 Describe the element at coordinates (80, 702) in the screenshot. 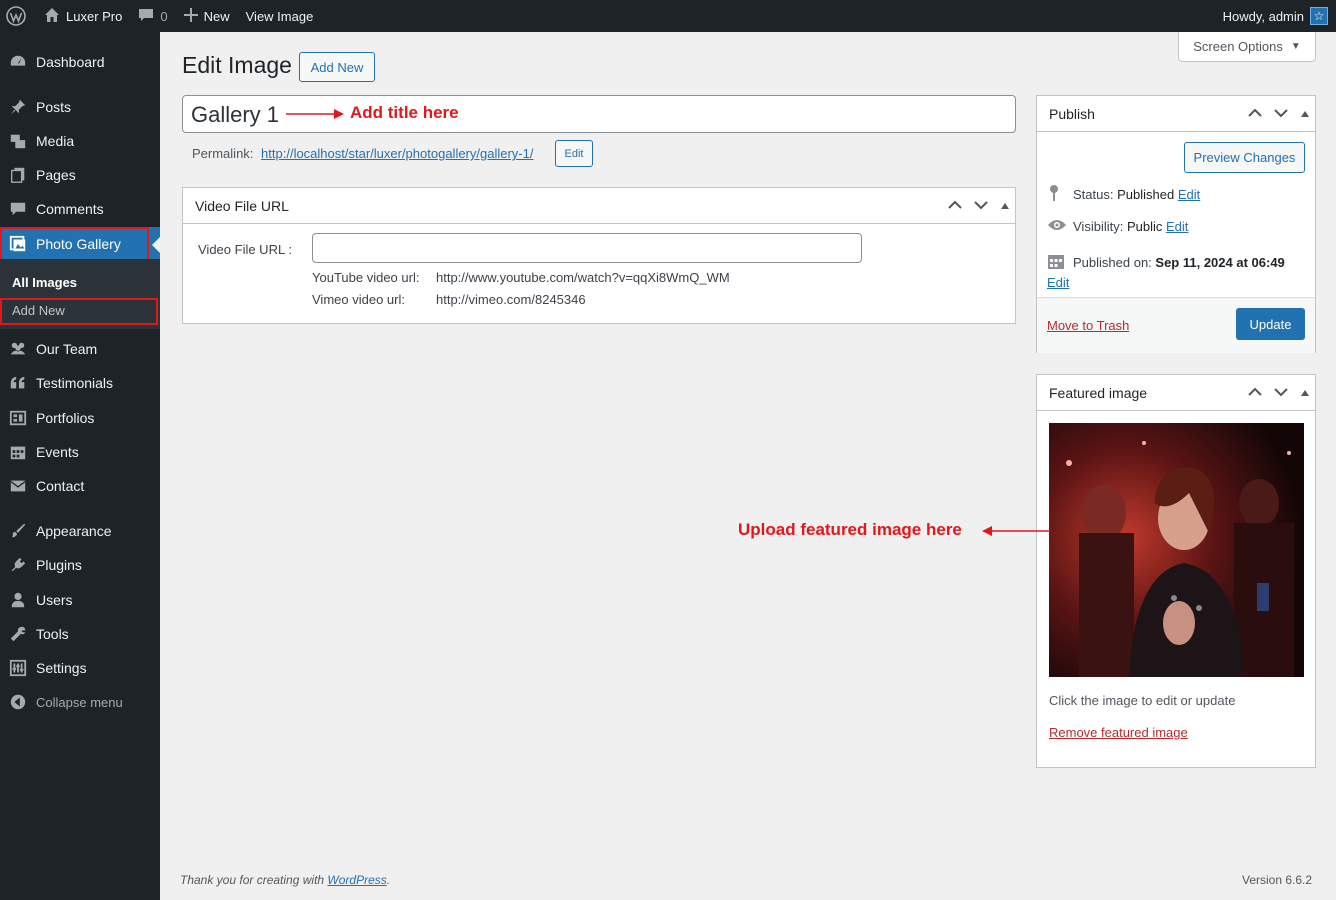

I see `collapse-menu-button: Collapse menu` at that location.